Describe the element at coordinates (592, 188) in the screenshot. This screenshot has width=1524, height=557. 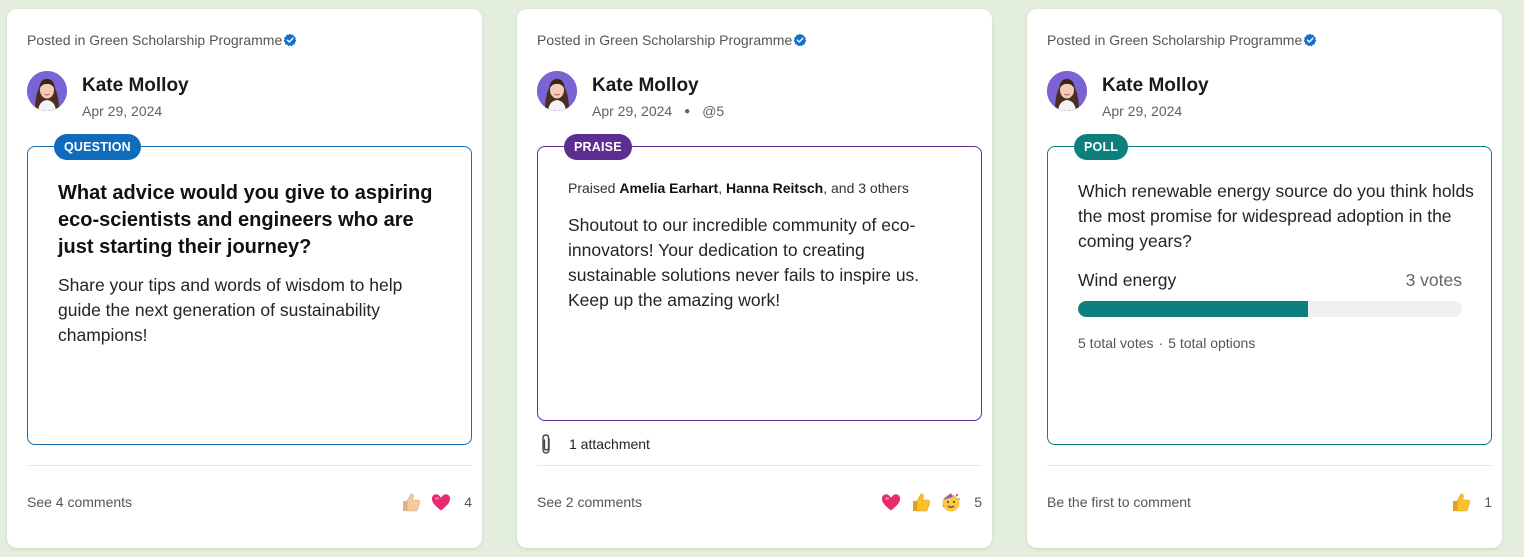
I see `praised-prefix: Praised` at that location.